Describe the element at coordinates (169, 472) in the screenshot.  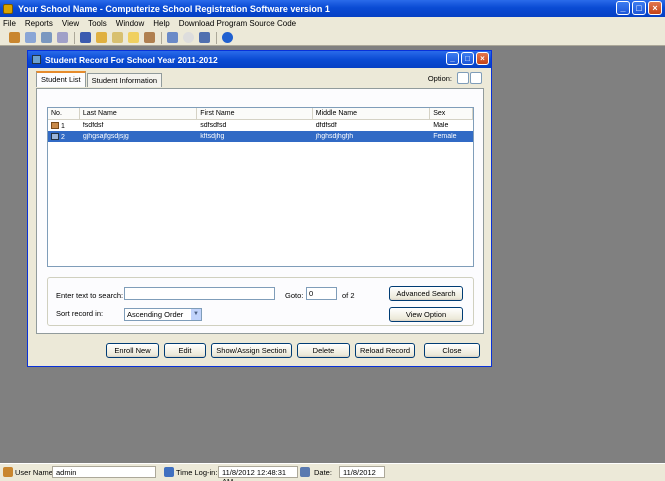
I see `time-icon` at that location.